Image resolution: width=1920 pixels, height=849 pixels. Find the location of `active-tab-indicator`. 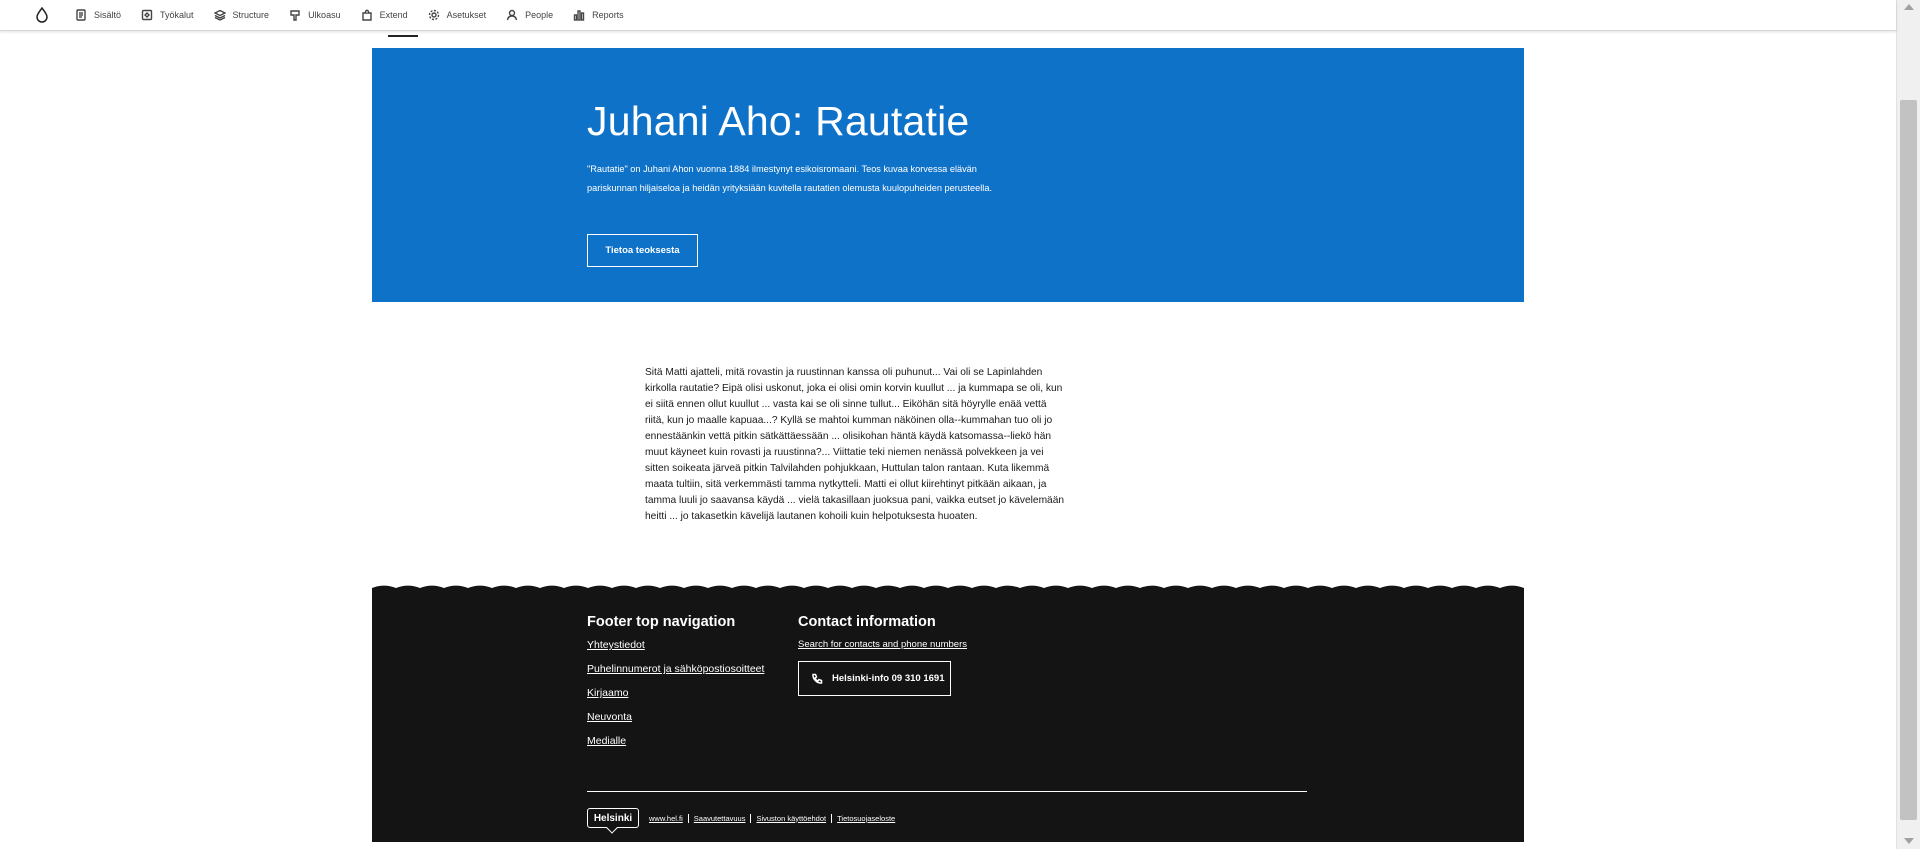

active-tab-indicator is located at coordinates (403, 36).